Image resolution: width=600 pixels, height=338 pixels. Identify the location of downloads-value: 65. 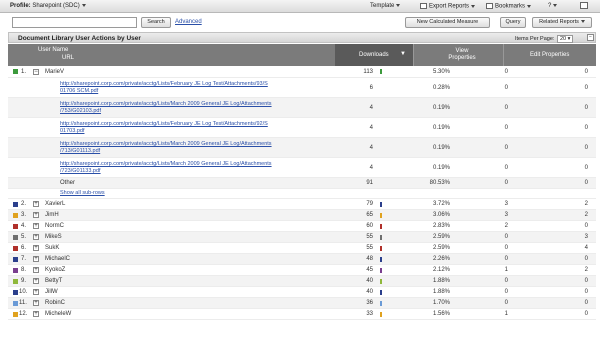
(369, 215).